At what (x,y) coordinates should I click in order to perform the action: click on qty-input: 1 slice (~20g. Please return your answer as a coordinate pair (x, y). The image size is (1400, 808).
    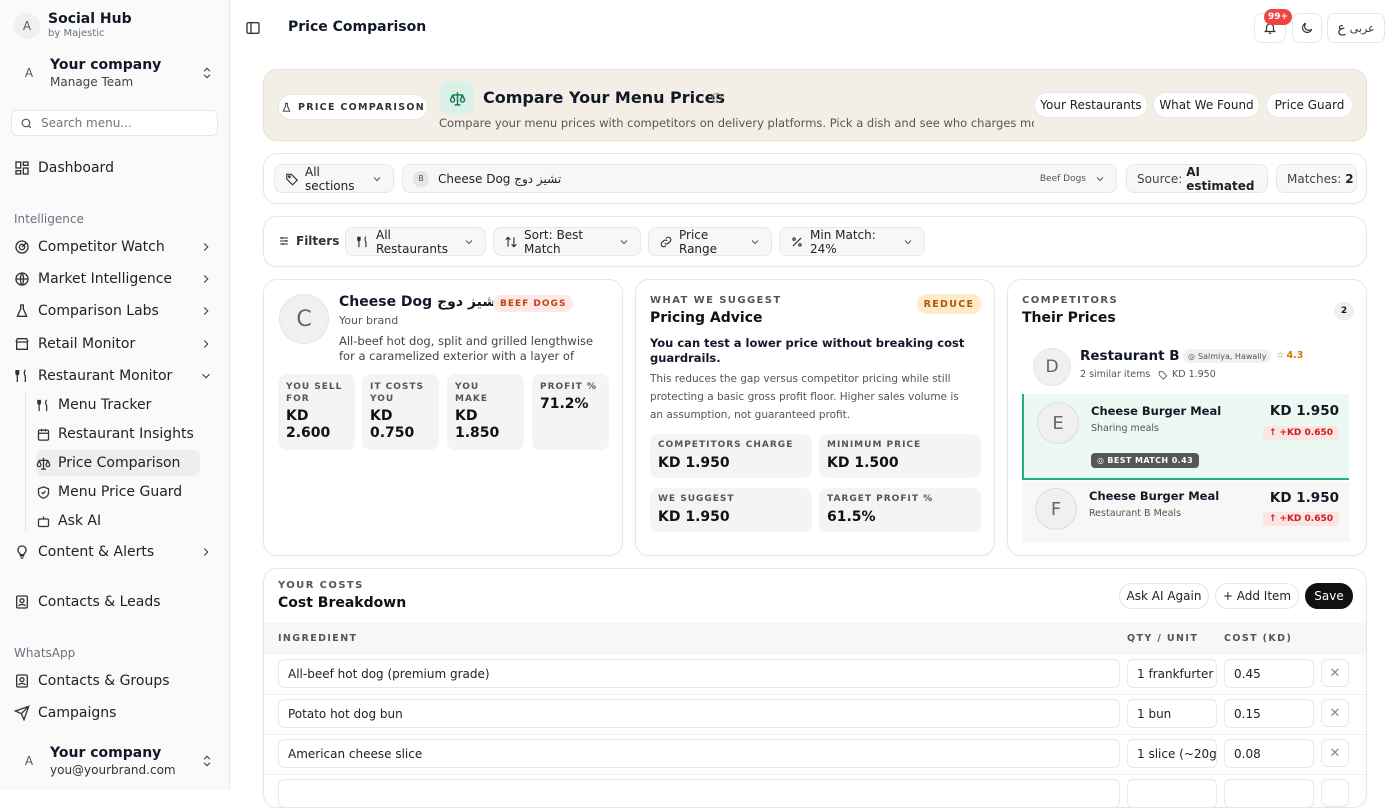
    Looking at the image, I should click on (1172, 753).